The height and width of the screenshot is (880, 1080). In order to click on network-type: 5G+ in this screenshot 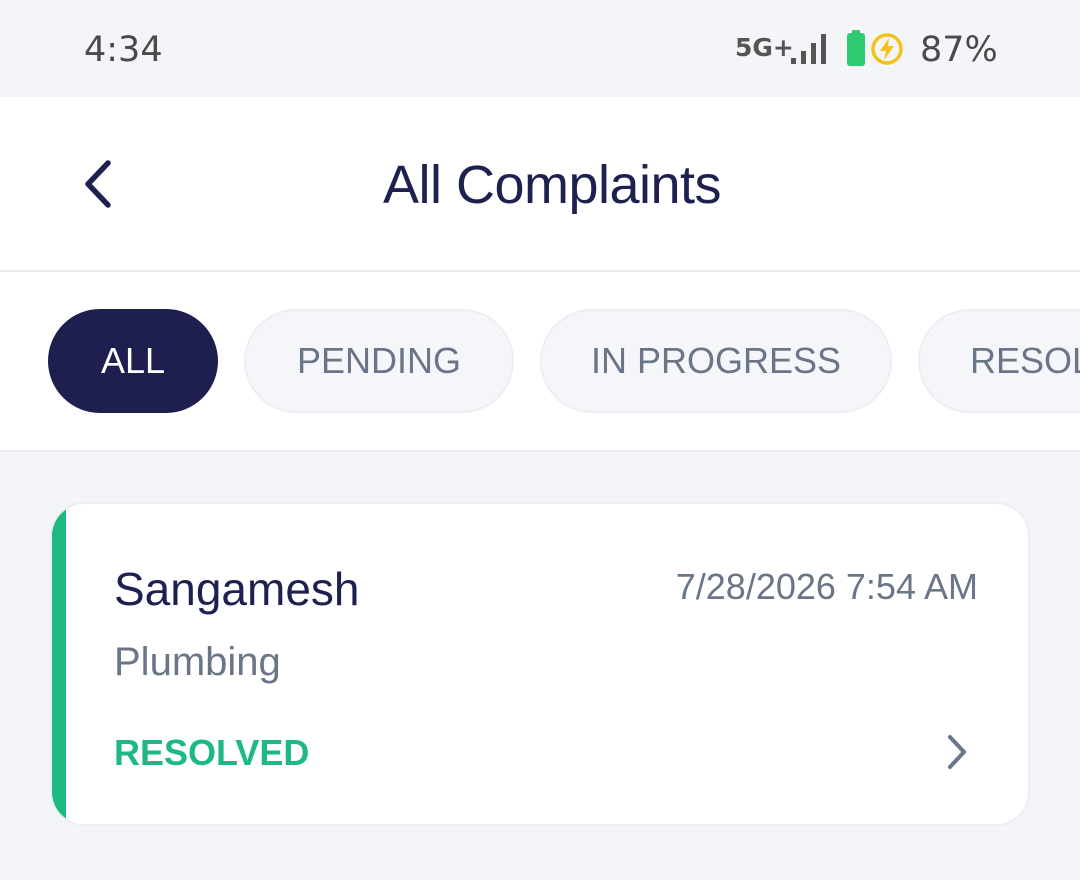, I will do `click(764, 47)`.